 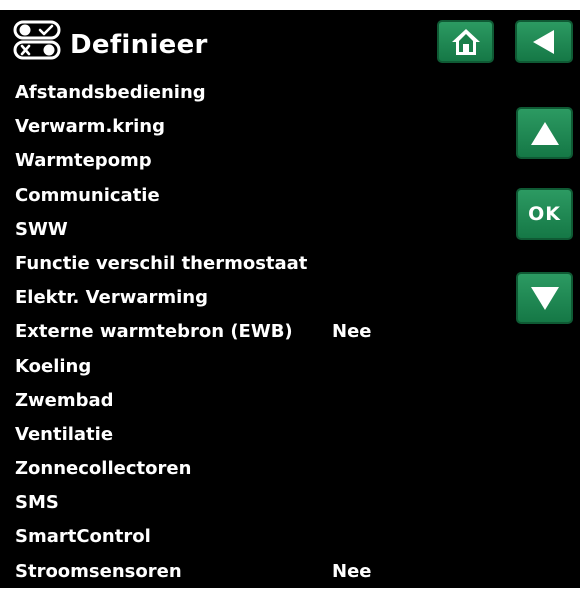 I want to click on back-button, so click(x=544, y=41).